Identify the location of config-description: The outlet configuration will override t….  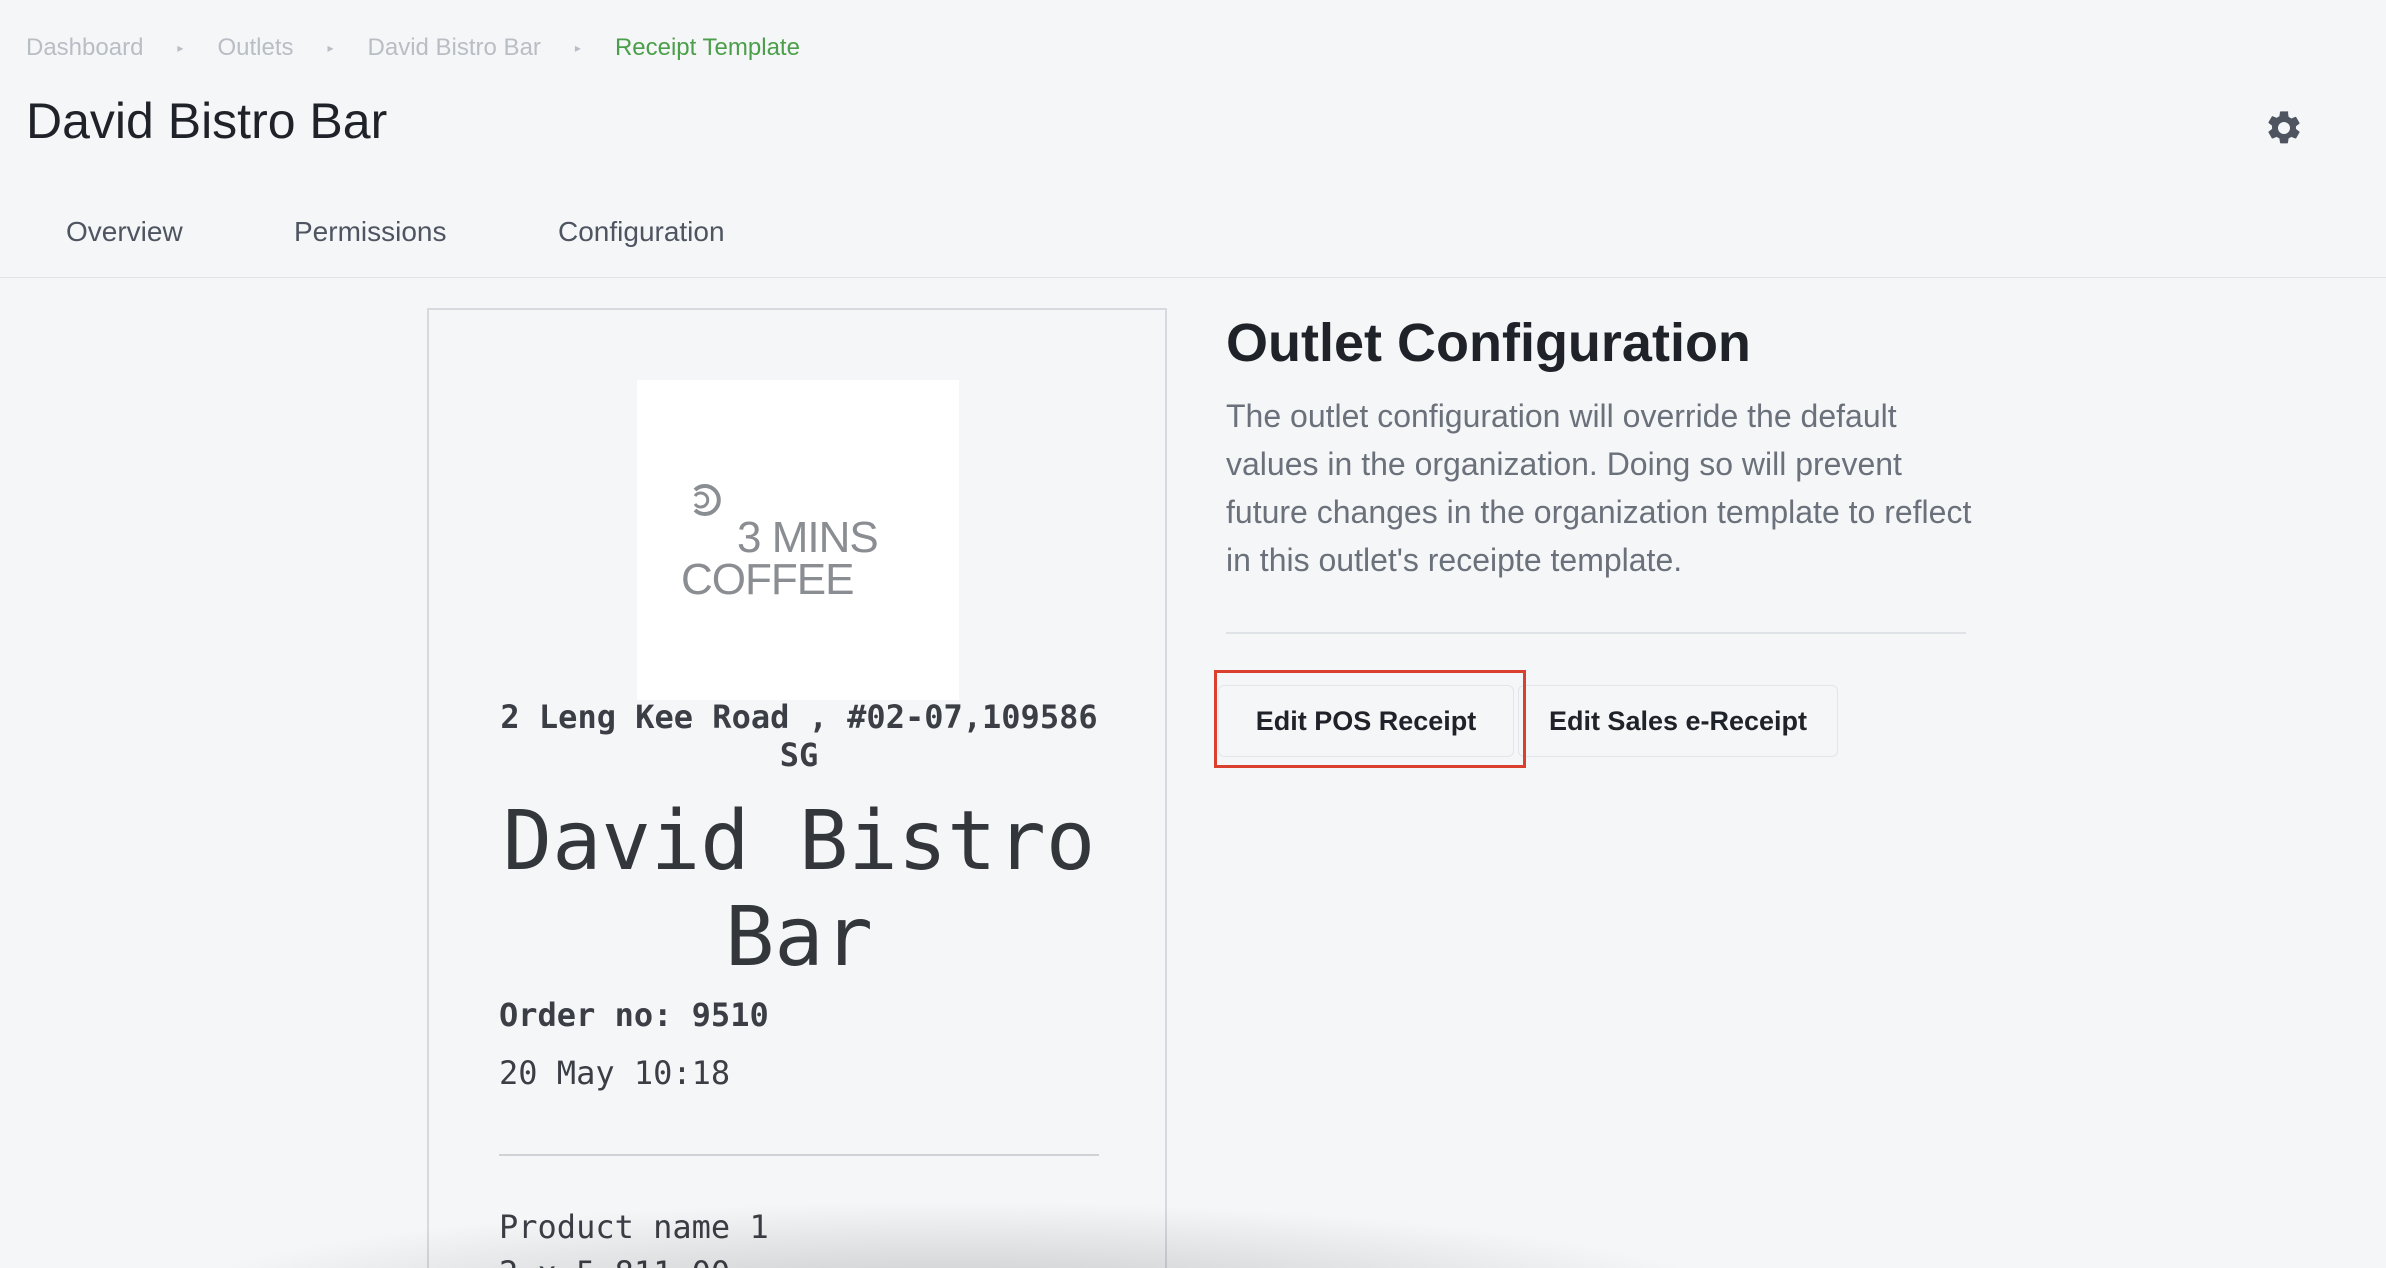
(1599, 488).